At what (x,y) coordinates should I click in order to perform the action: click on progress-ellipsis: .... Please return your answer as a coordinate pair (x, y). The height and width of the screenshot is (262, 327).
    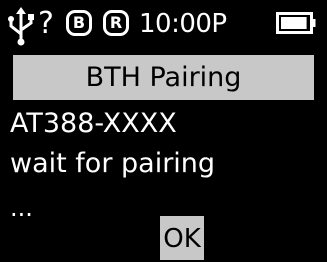
    Looking at the image, I should click on (21, 208).